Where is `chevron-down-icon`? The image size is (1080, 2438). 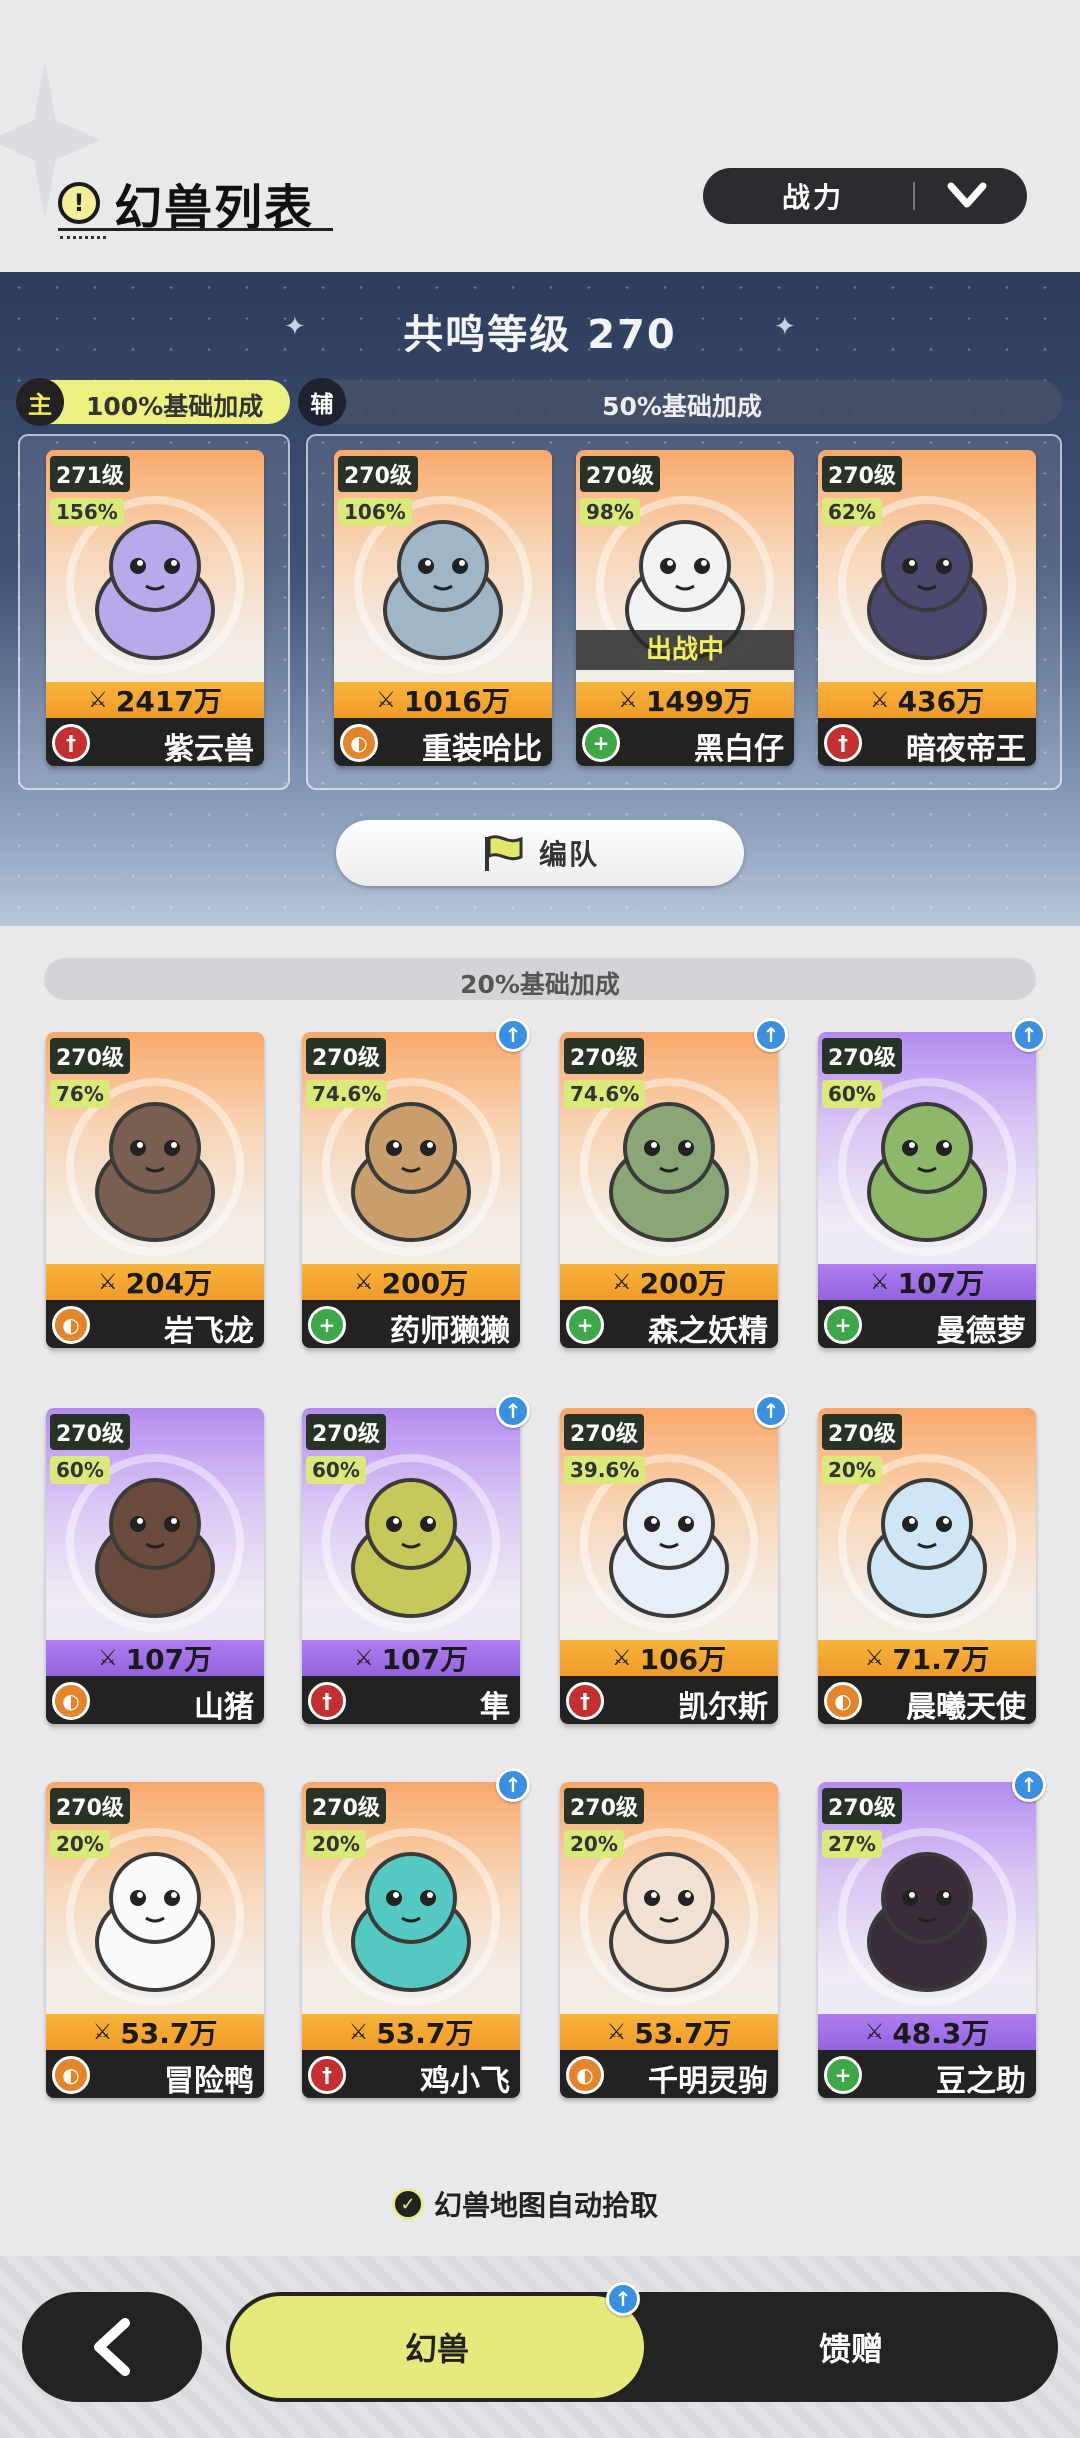 chevron-down-icon is located at coordinates (967, 195).